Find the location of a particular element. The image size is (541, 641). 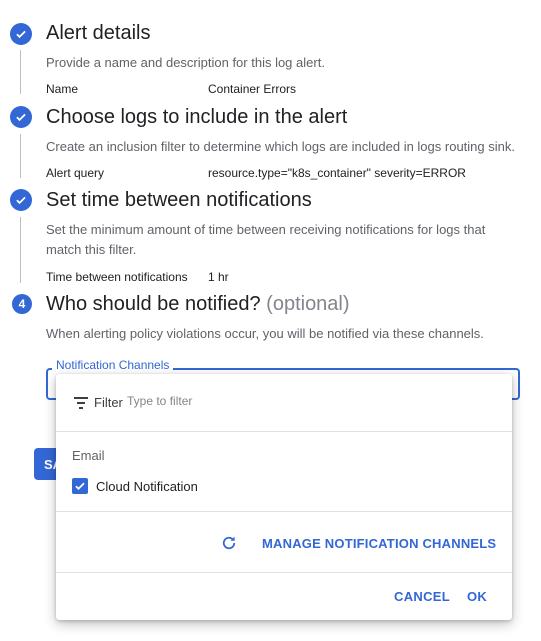

step-1-title: Alert details is located at coordinates (98, 33).